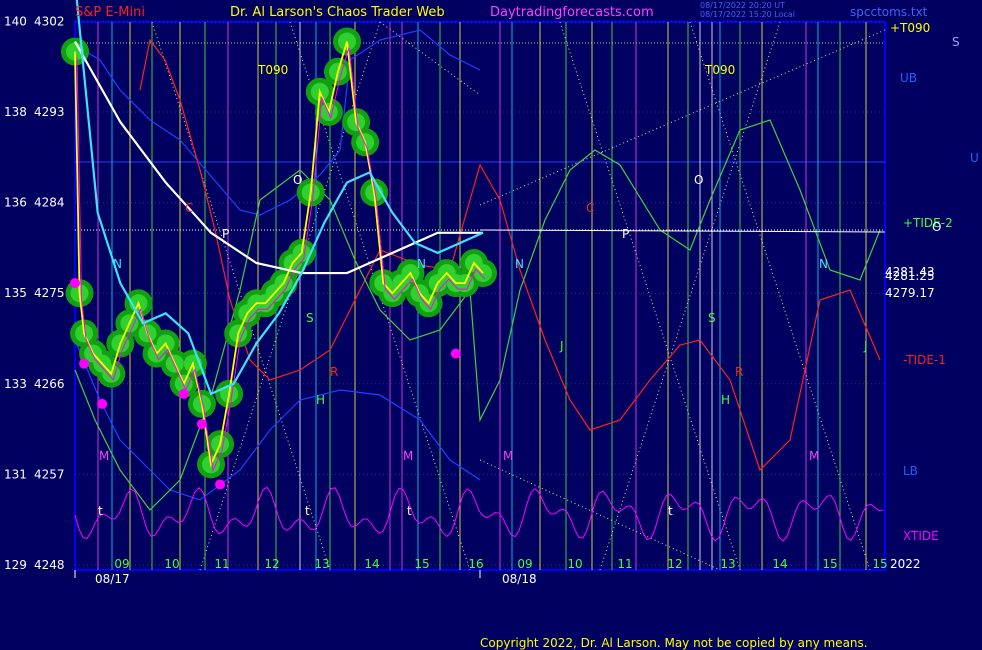 This screenshot has height=650, width=982. I want to click on header-site: Dr. Al Larson's Chaos Trader Web, so click(337, 12).